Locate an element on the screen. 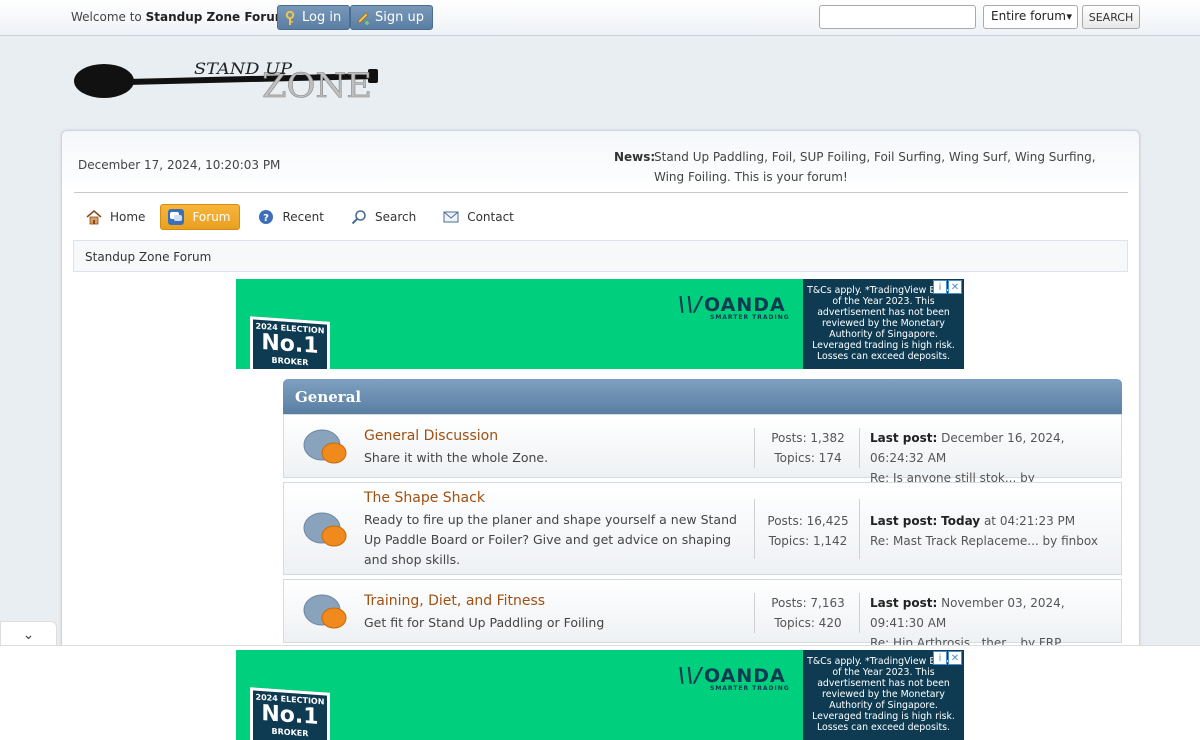 The image size is (1200, 740). category-title: General is located at coordinates (328, 397).